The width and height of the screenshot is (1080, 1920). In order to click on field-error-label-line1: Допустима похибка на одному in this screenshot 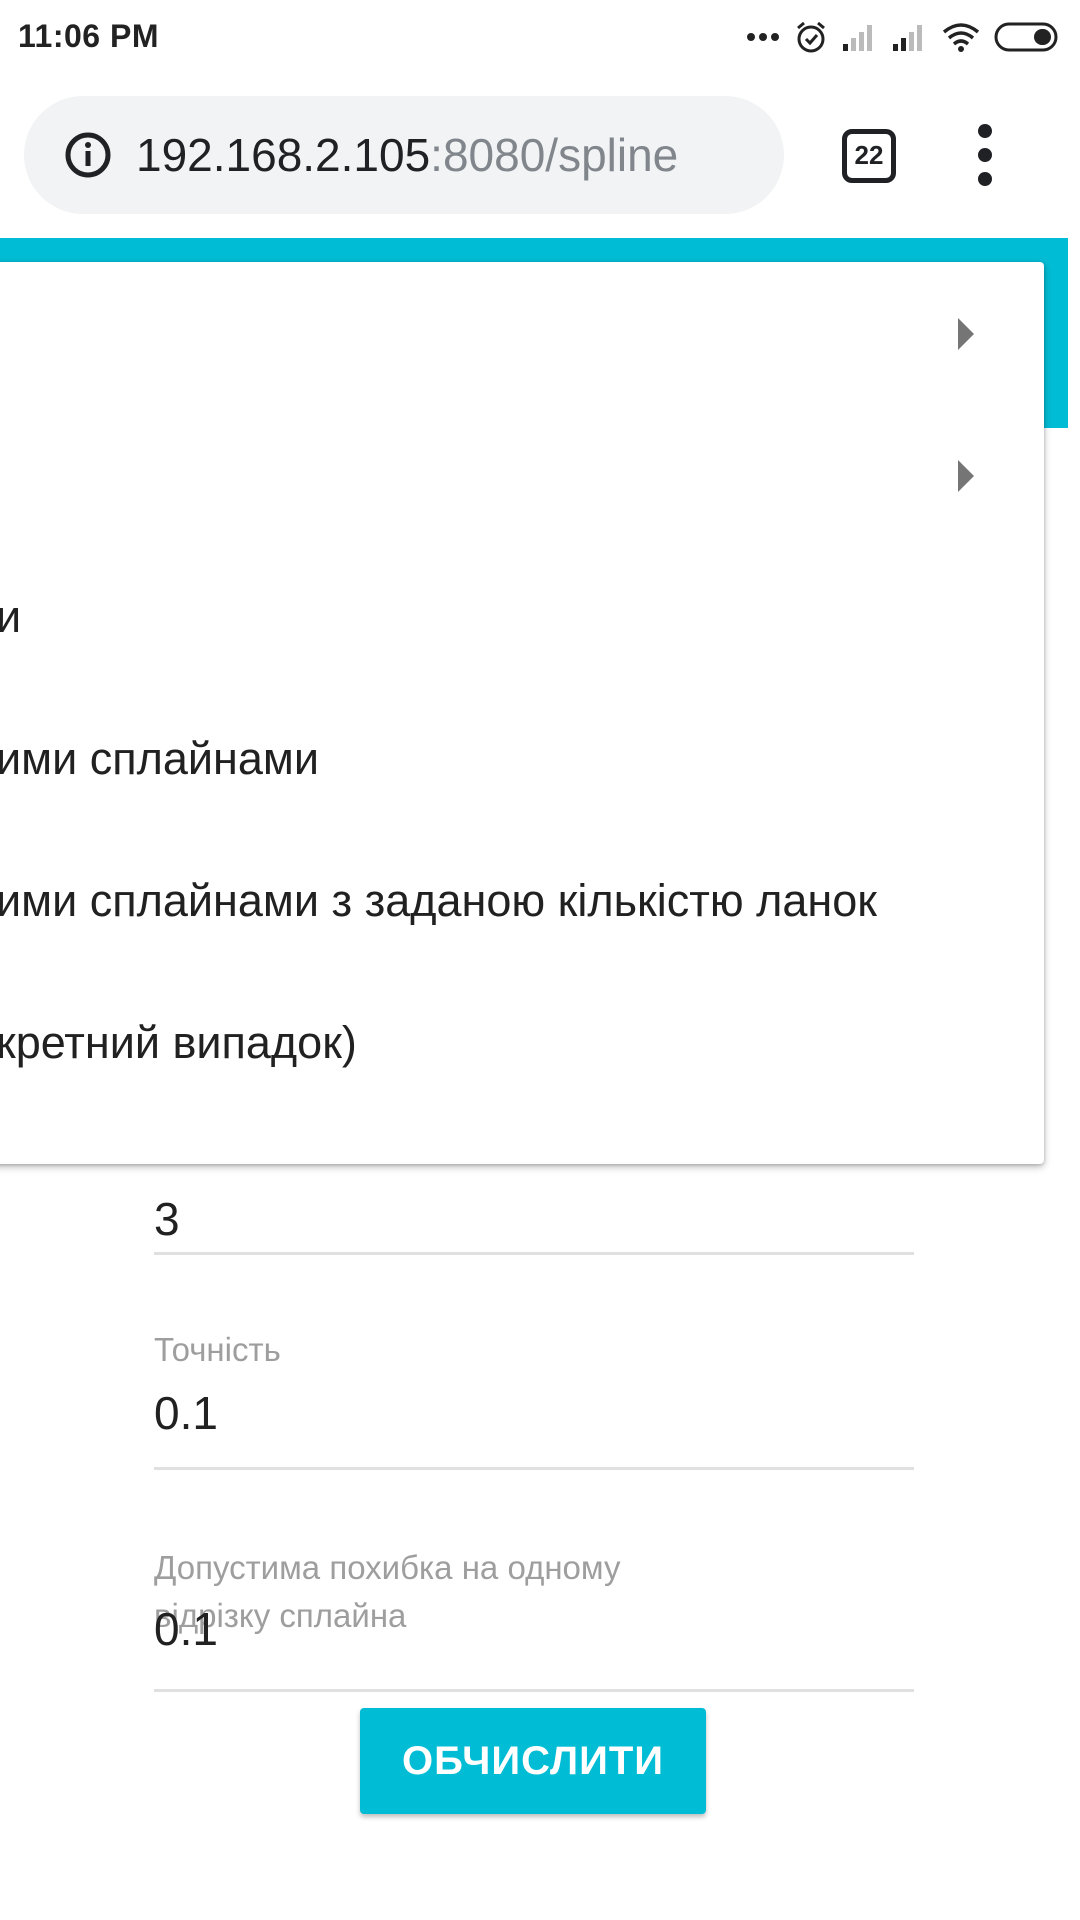, I will do `click(387, 1567)`.